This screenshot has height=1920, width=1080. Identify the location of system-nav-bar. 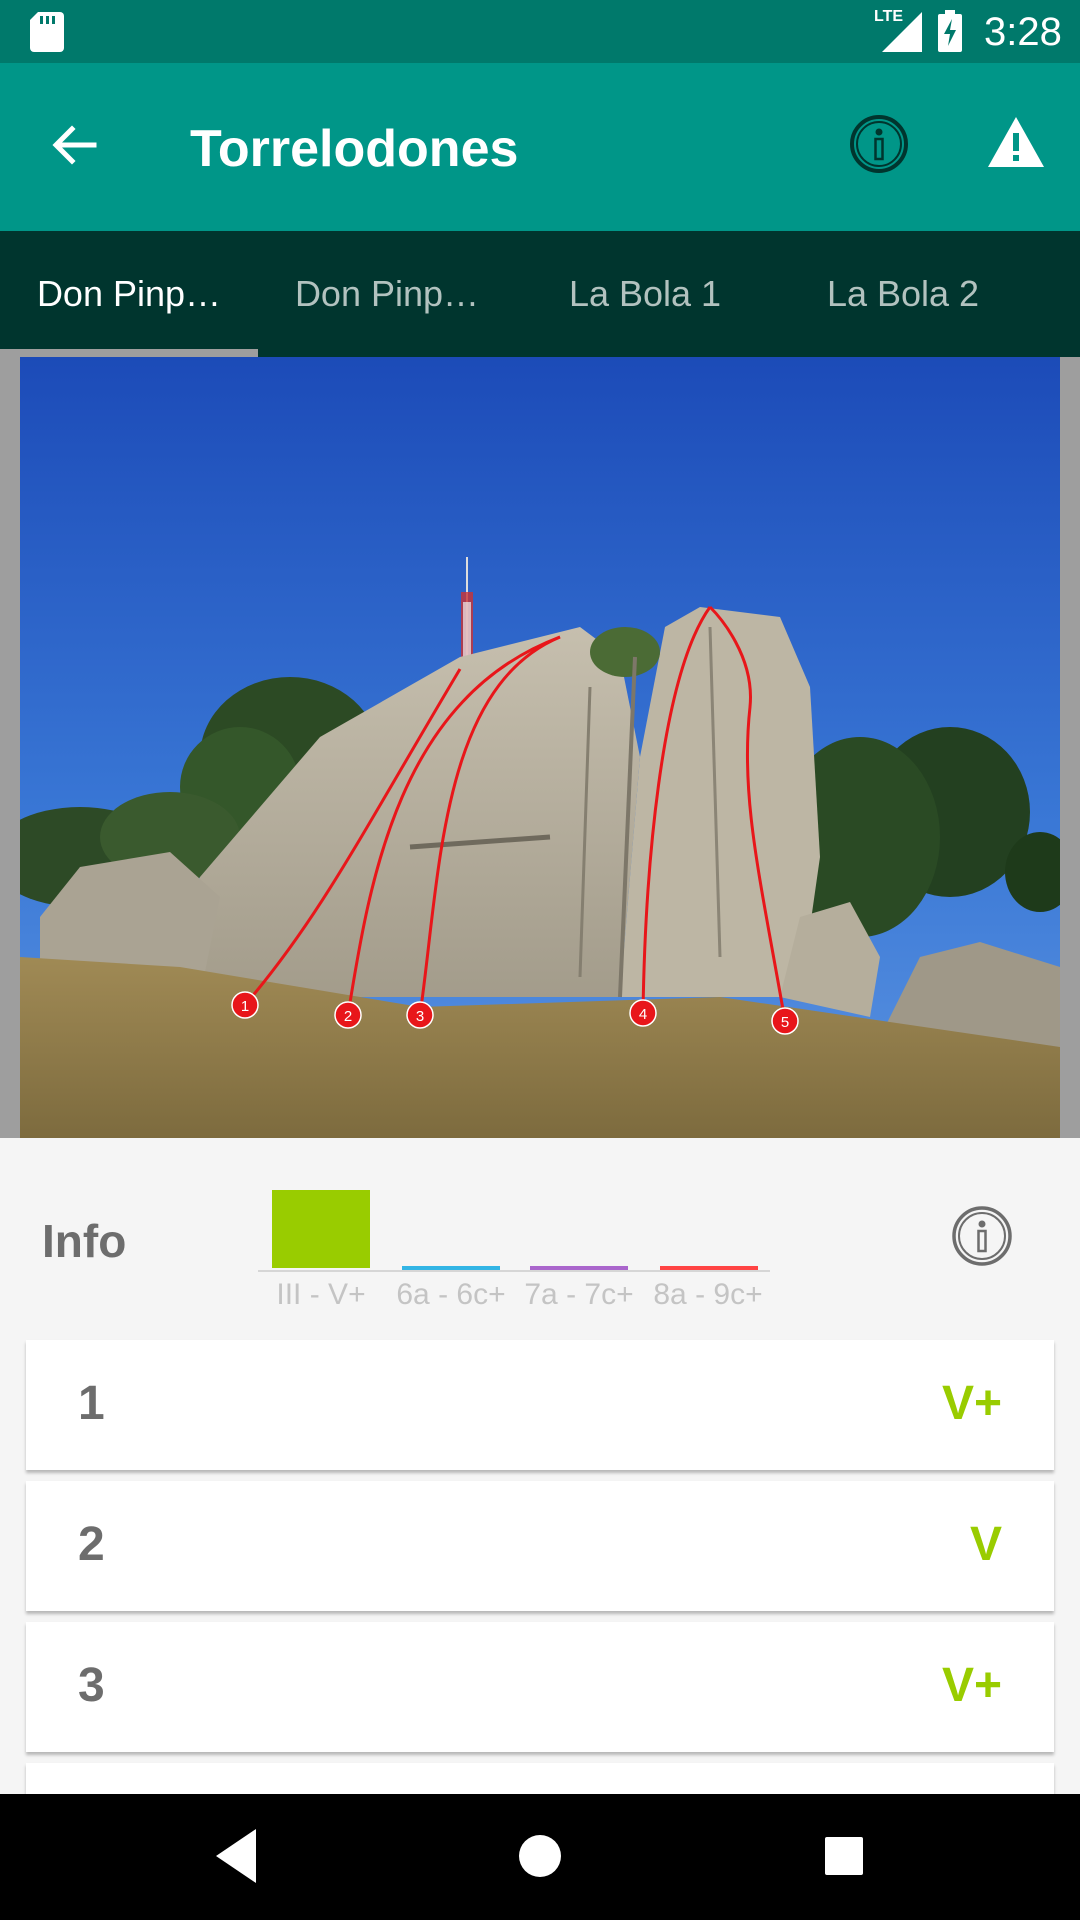
(540, 1857).